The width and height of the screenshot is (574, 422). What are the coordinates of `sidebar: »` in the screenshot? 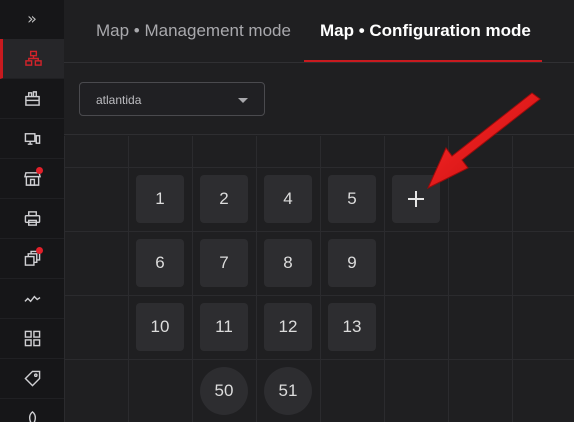 It's located at (32, 211).